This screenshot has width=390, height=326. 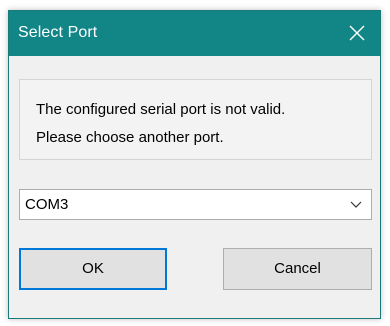 I want to click on ok-button-label: OK, so click(x=93, y=268).